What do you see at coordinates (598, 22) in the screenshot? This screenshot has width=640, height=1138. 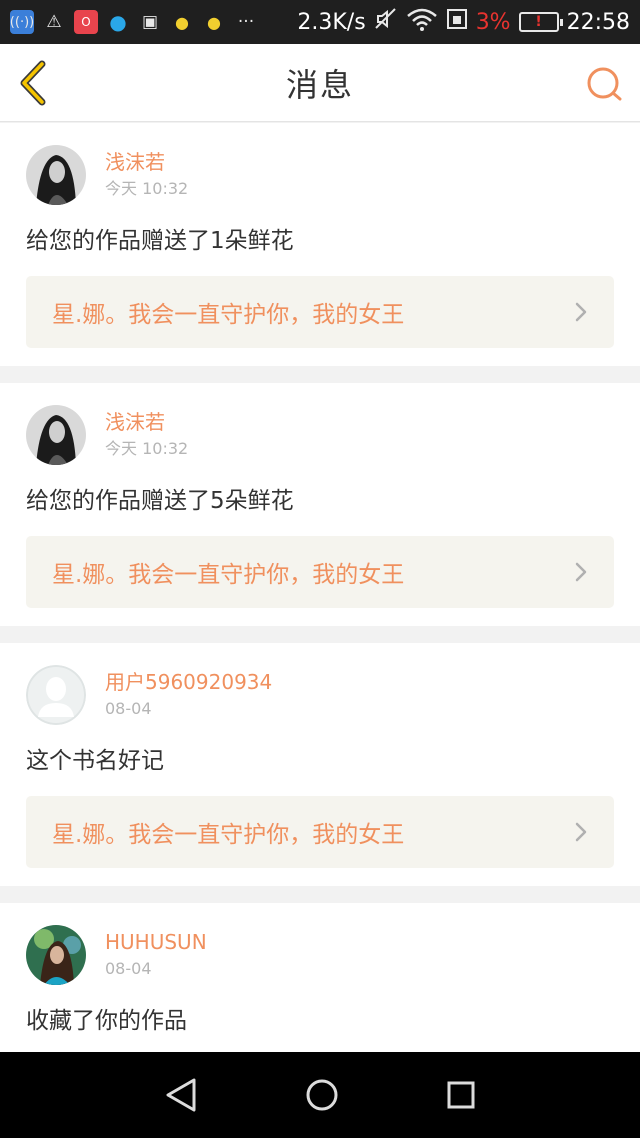 I see `clock: 22:58` at bounding box center [598, 22].